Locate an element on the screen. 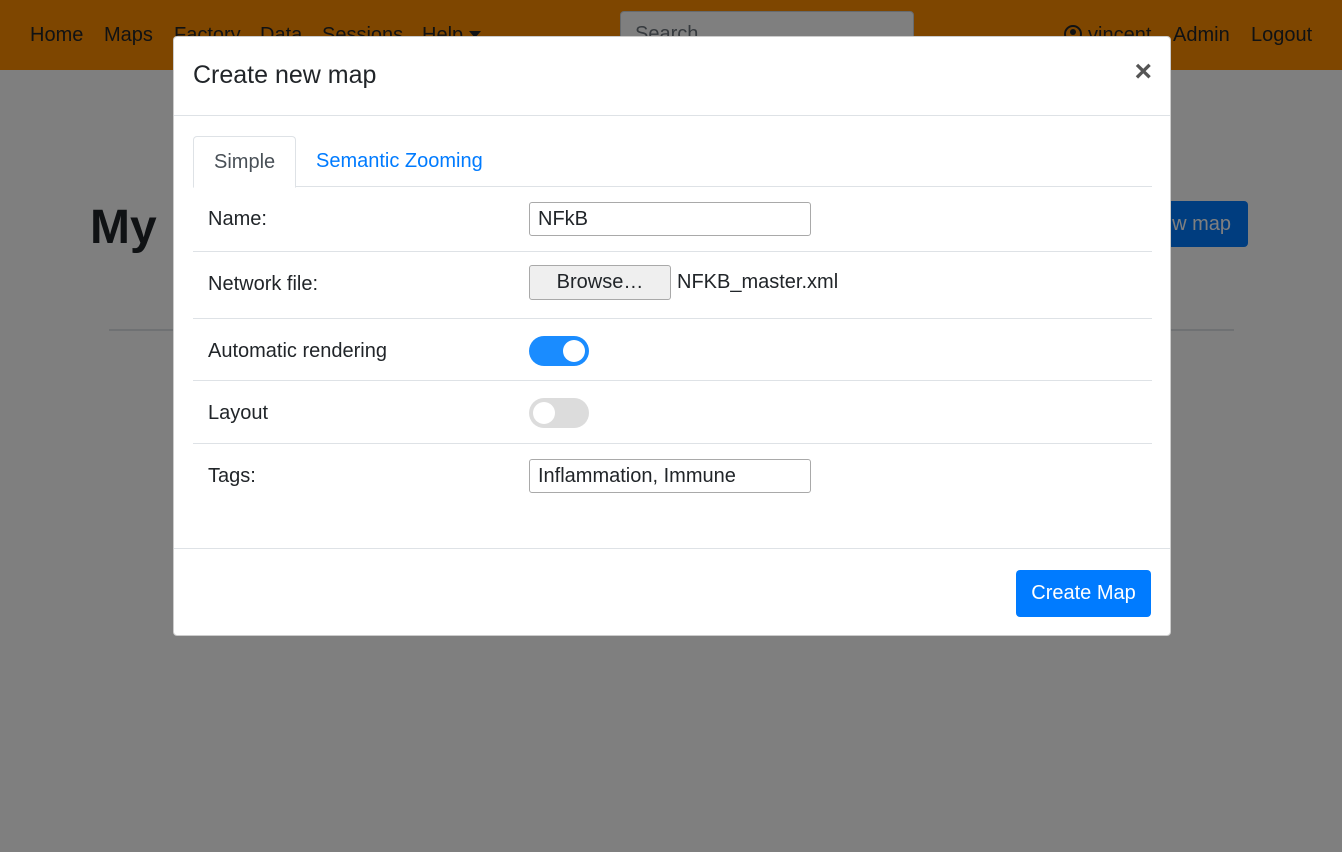 The image size is (1342, 852). network-file-label: Network file: is located at coordinates (263, 284).